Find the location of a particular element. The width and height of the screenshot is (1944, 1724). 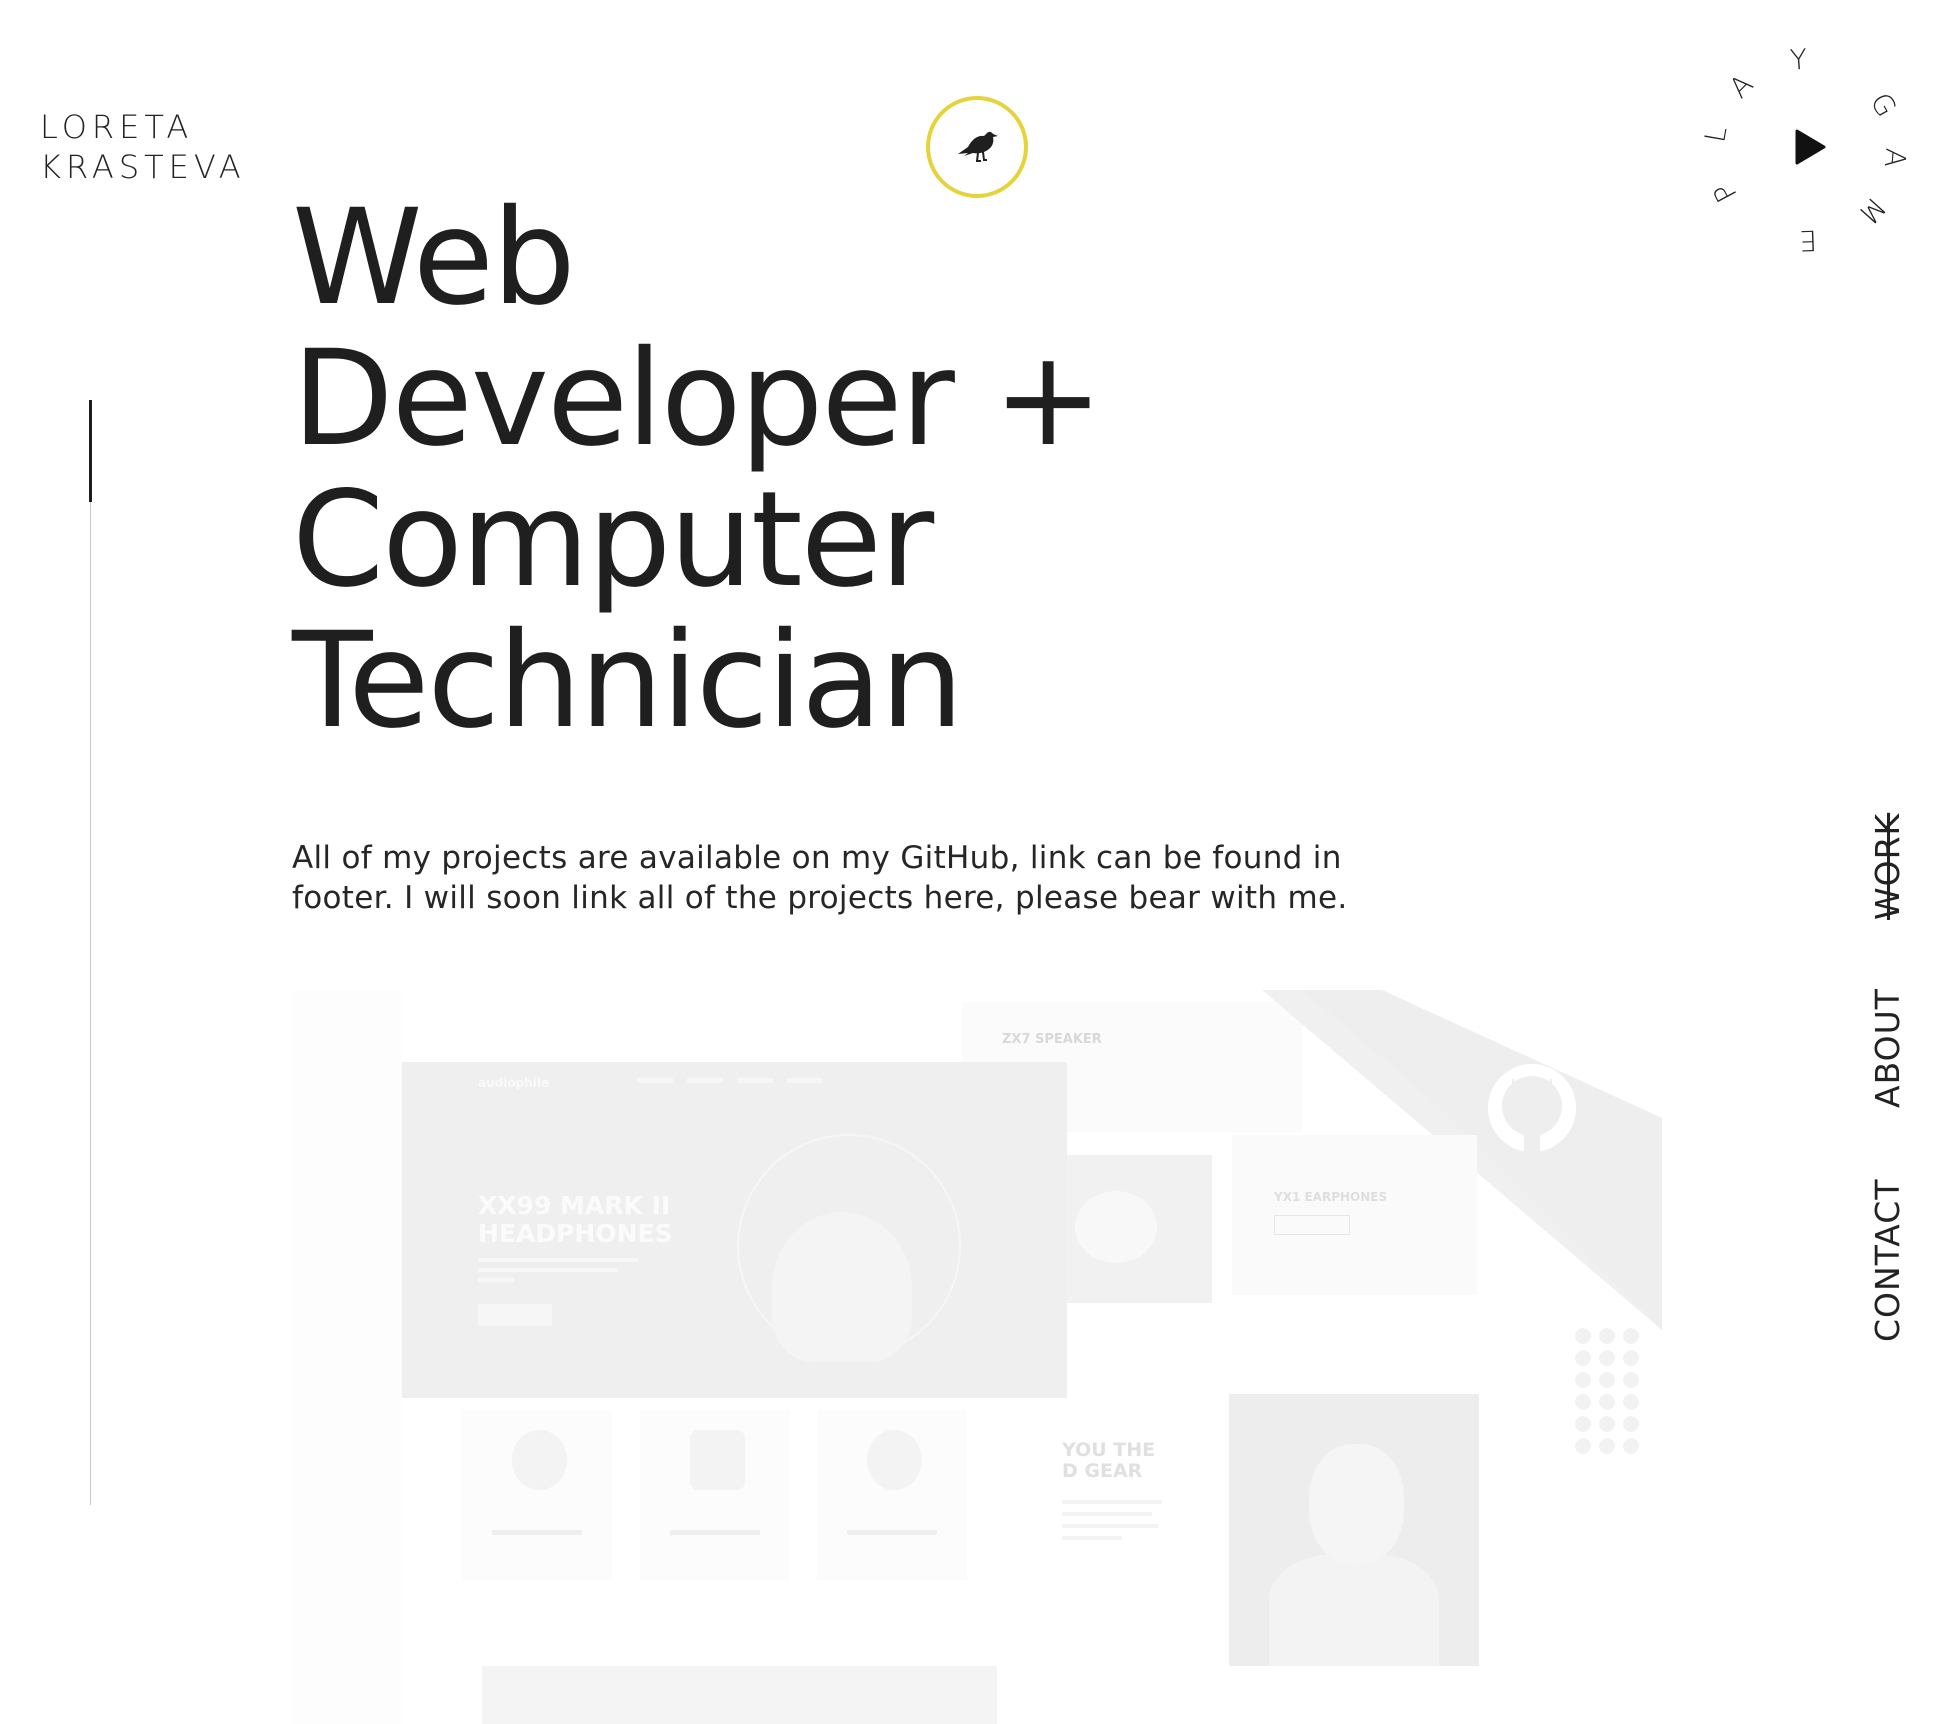

hero-title-line-3: Computer is located at coordinates (613, 540).